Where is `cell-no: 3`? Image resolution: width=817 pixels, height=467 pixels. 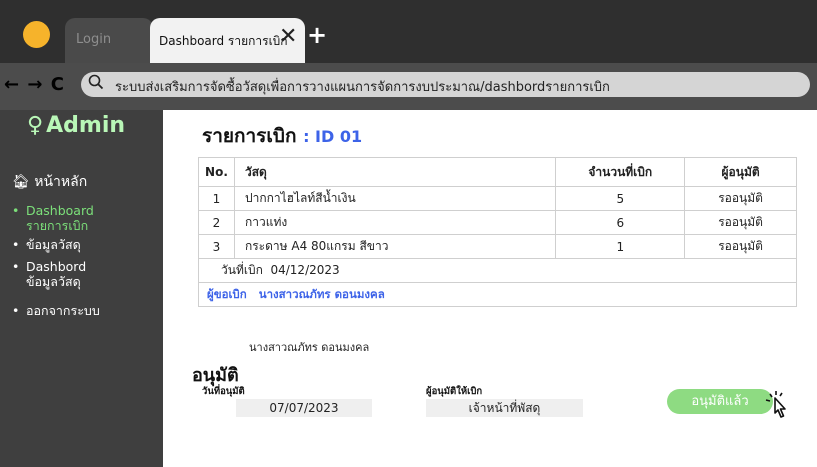 cell-no: 3 is located at coordinates (216, 246).